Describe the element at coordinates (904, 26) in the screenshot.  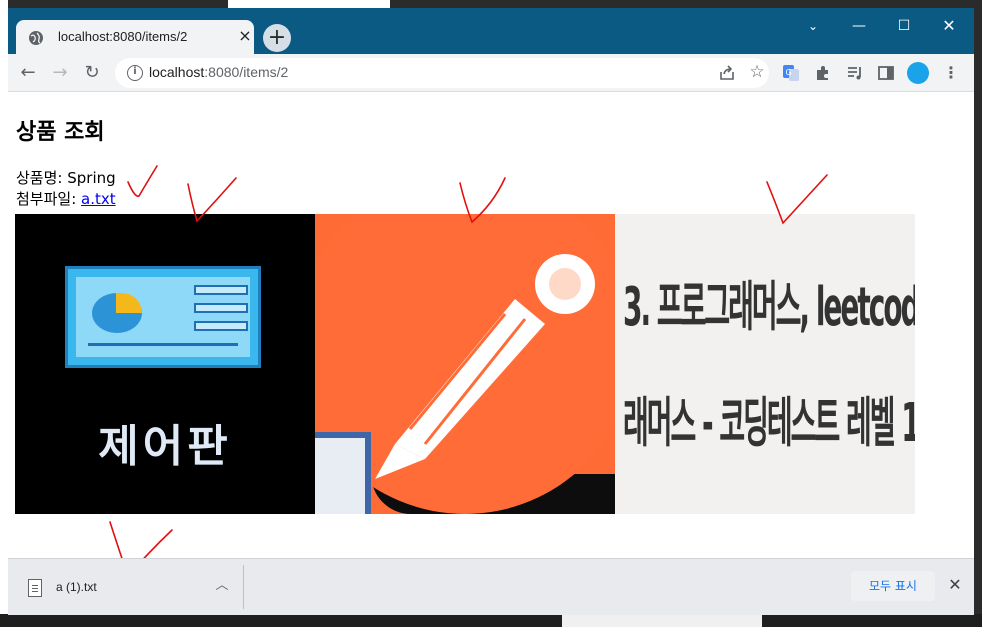
I see `maximize-button: ☐` at that location.